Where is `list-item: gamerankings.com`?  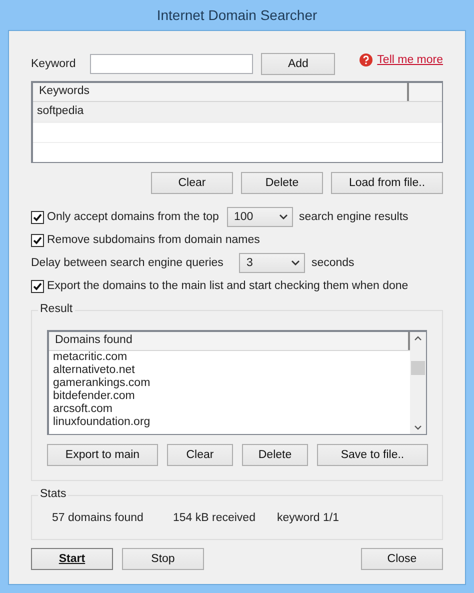
list-item: gamerankings.com is located at coordinates (229, 383).